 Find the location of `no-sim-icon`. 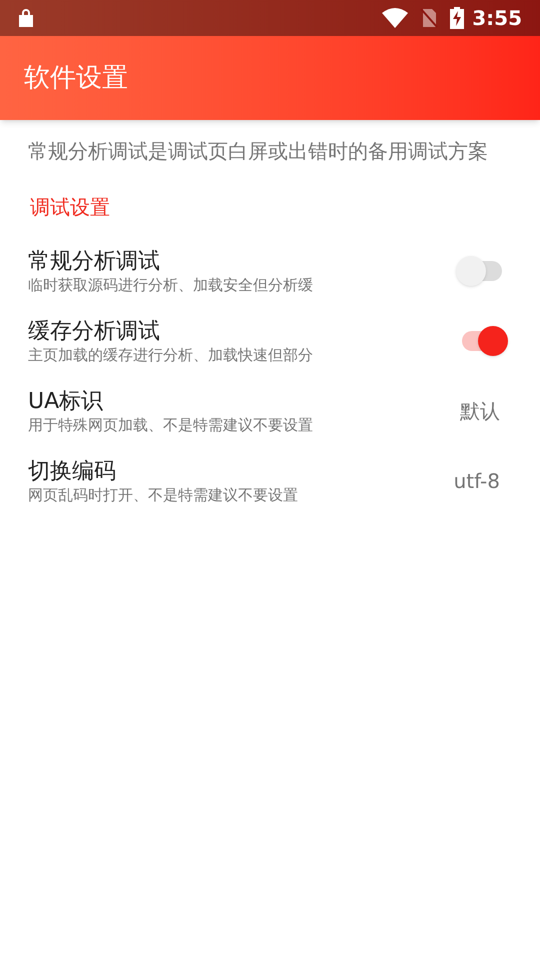

no-sim-icon is located at coordinates (429, 18).